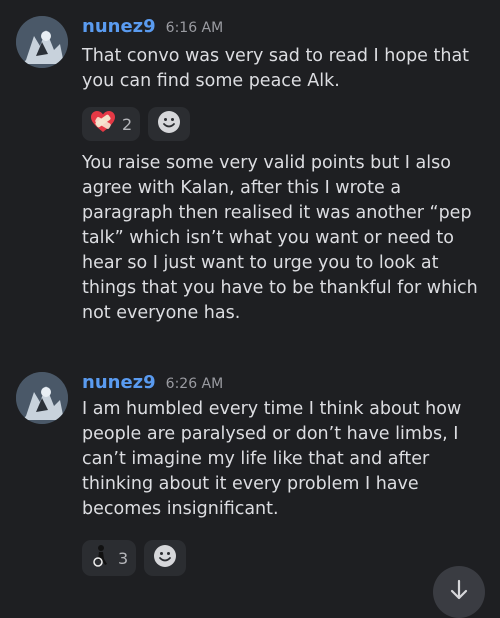  I want to click on timestamp: 6:16 AM, so click(194, 28).